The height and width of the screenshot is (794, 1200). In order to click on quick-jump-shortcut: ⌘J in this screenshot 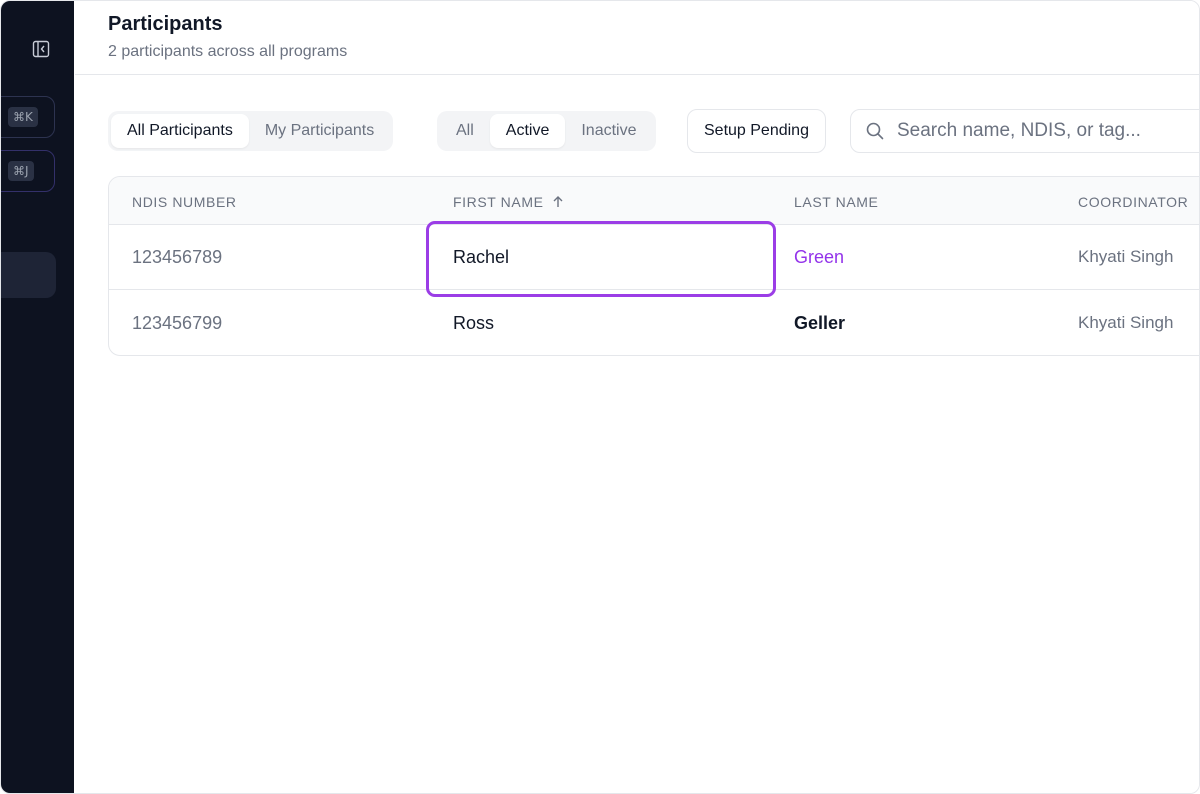, I will do `click(28, 171)`.